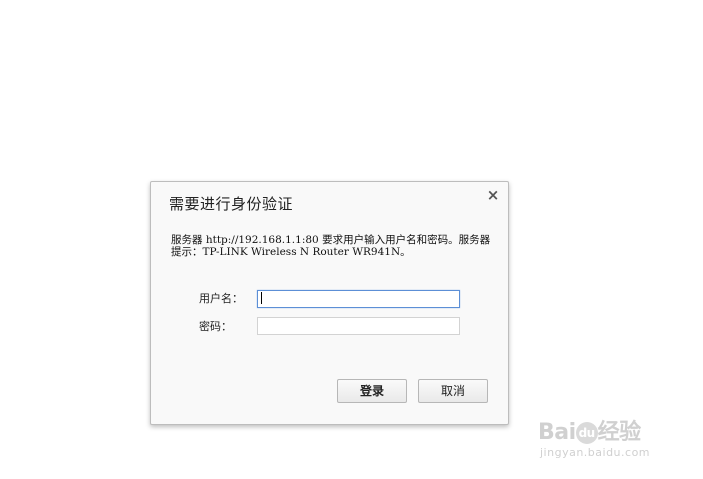  What do you see at coordinates (595, 452) in the screenshot?
I see `watermark-url: jingyan.baidu.com` at bounding box center [595, 452].